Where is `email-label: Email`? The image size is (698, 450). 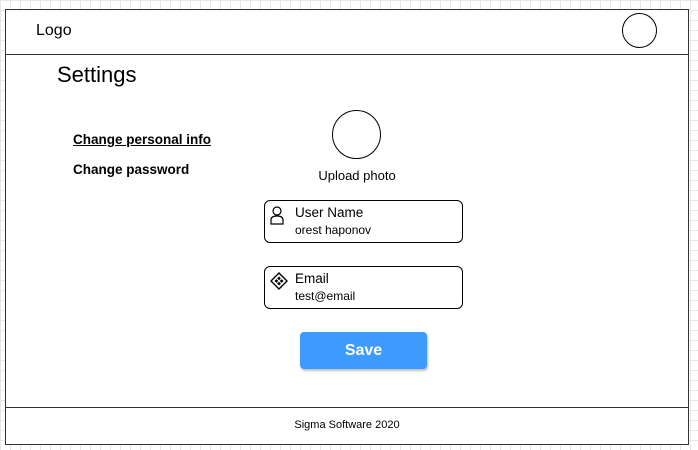 email-label: Email is located at coordinates (312, 278).